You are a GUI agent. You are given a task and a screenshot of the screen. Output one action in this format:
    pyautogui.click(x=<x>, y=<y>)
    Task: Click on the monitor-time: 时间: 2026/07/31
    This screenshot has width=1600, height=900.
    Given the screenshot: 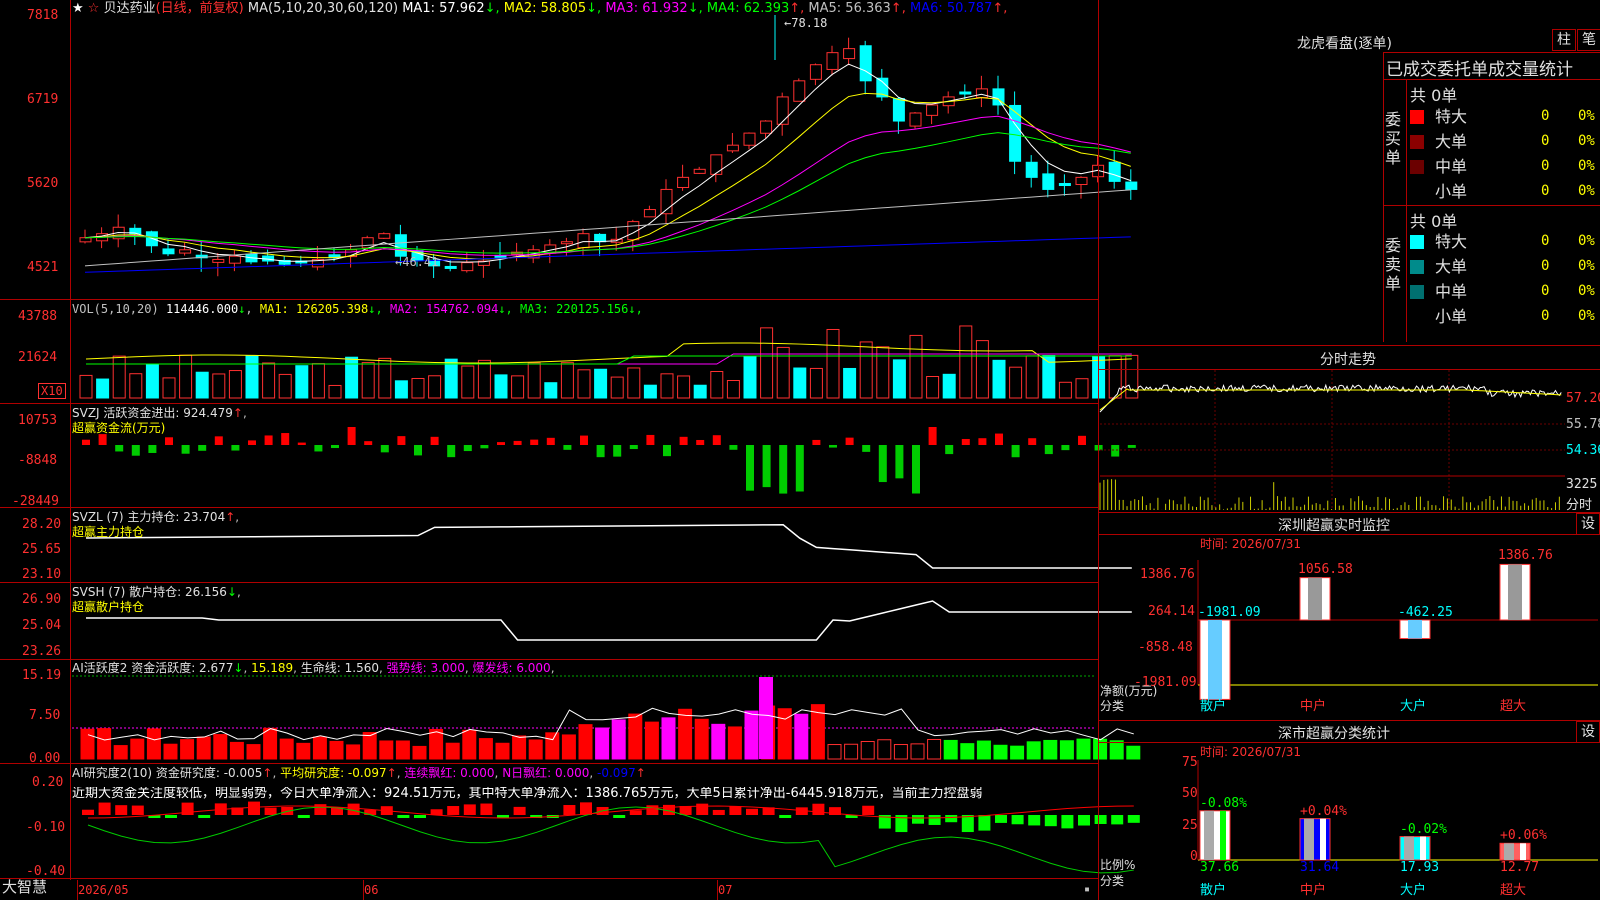 What is the action you would take?
    pyautogui.click(x=1251, y=544)
    